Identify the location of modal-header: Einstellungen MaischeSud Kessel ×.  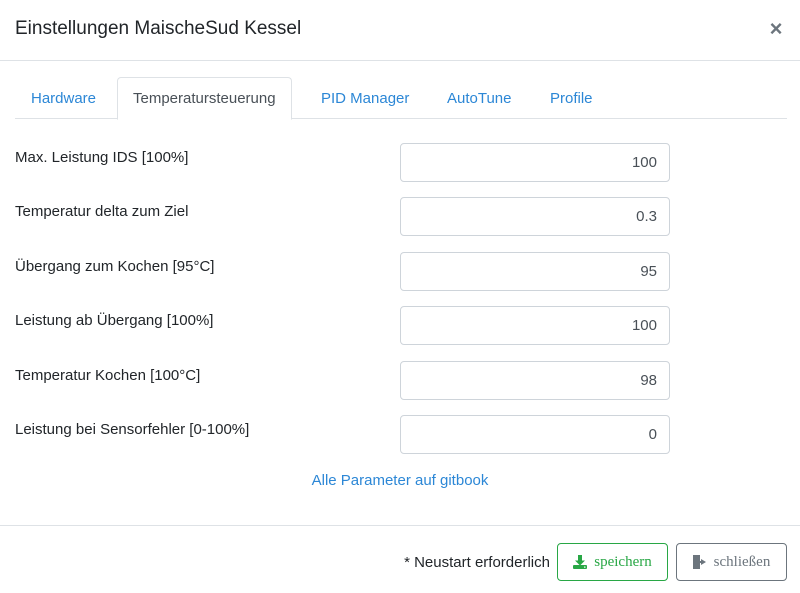
(400, 30).